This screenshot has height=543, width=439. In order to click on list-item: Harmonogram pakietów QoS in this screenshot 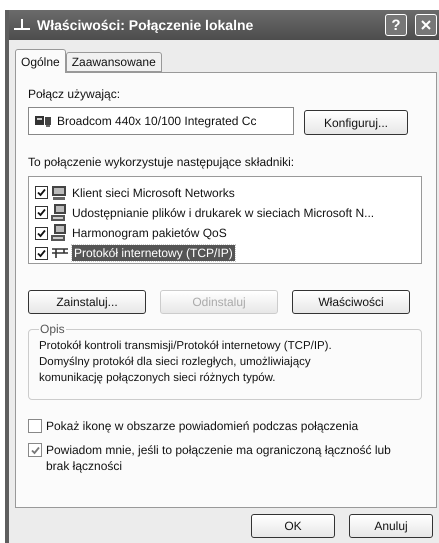, I will do `click(149, 233)`.